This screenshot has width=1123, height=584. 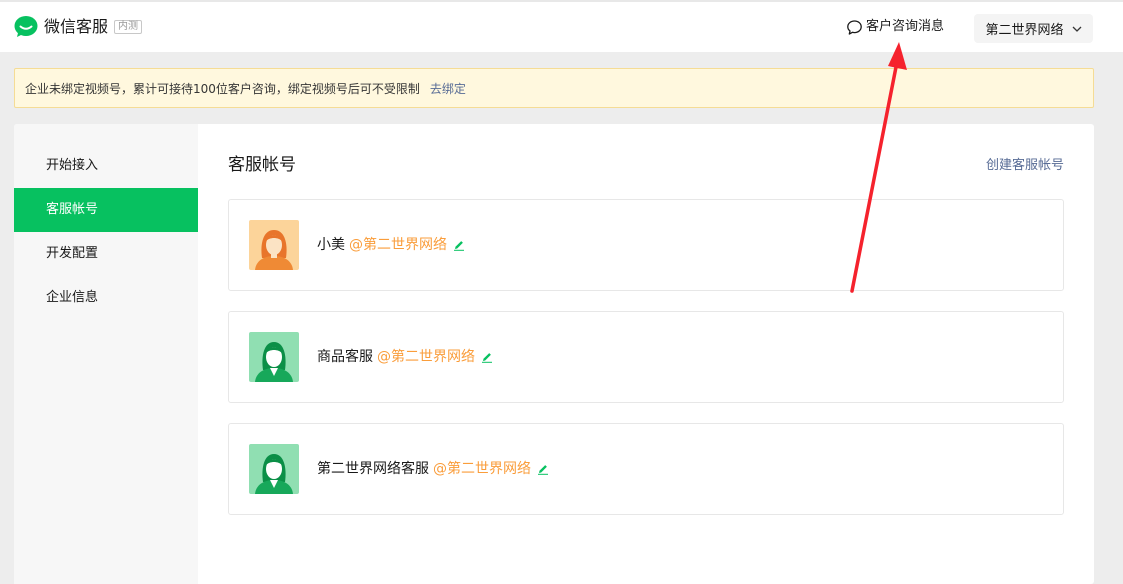 What do you see at coordinates (106, 298) in the screenshot?
I see `sidebar-item-company-info: 企业信息` at bounding box center [106, 298].